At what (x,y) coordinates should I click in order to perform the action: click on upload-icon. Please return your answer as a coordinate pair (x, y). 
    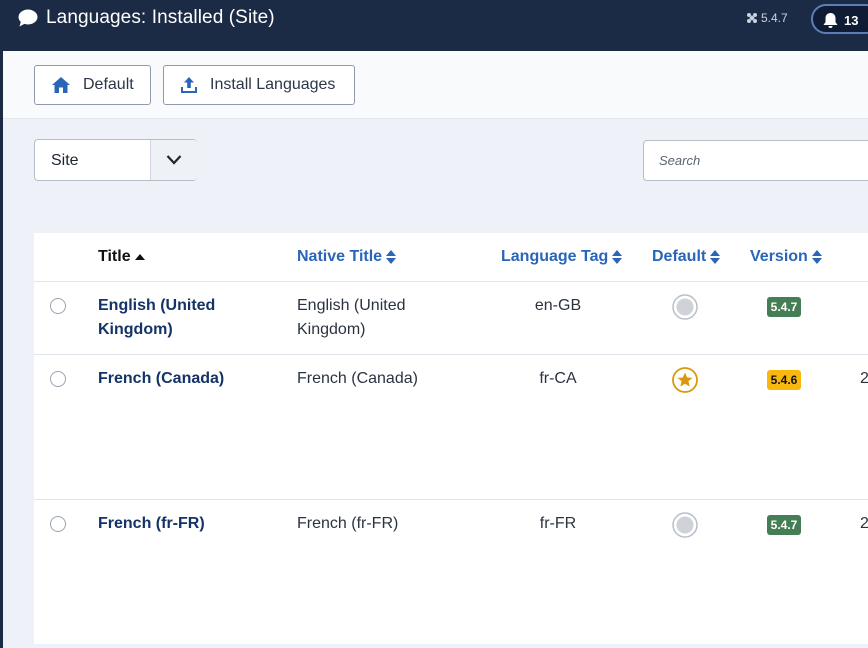
    Looking at the image, I should click on (189, 85).